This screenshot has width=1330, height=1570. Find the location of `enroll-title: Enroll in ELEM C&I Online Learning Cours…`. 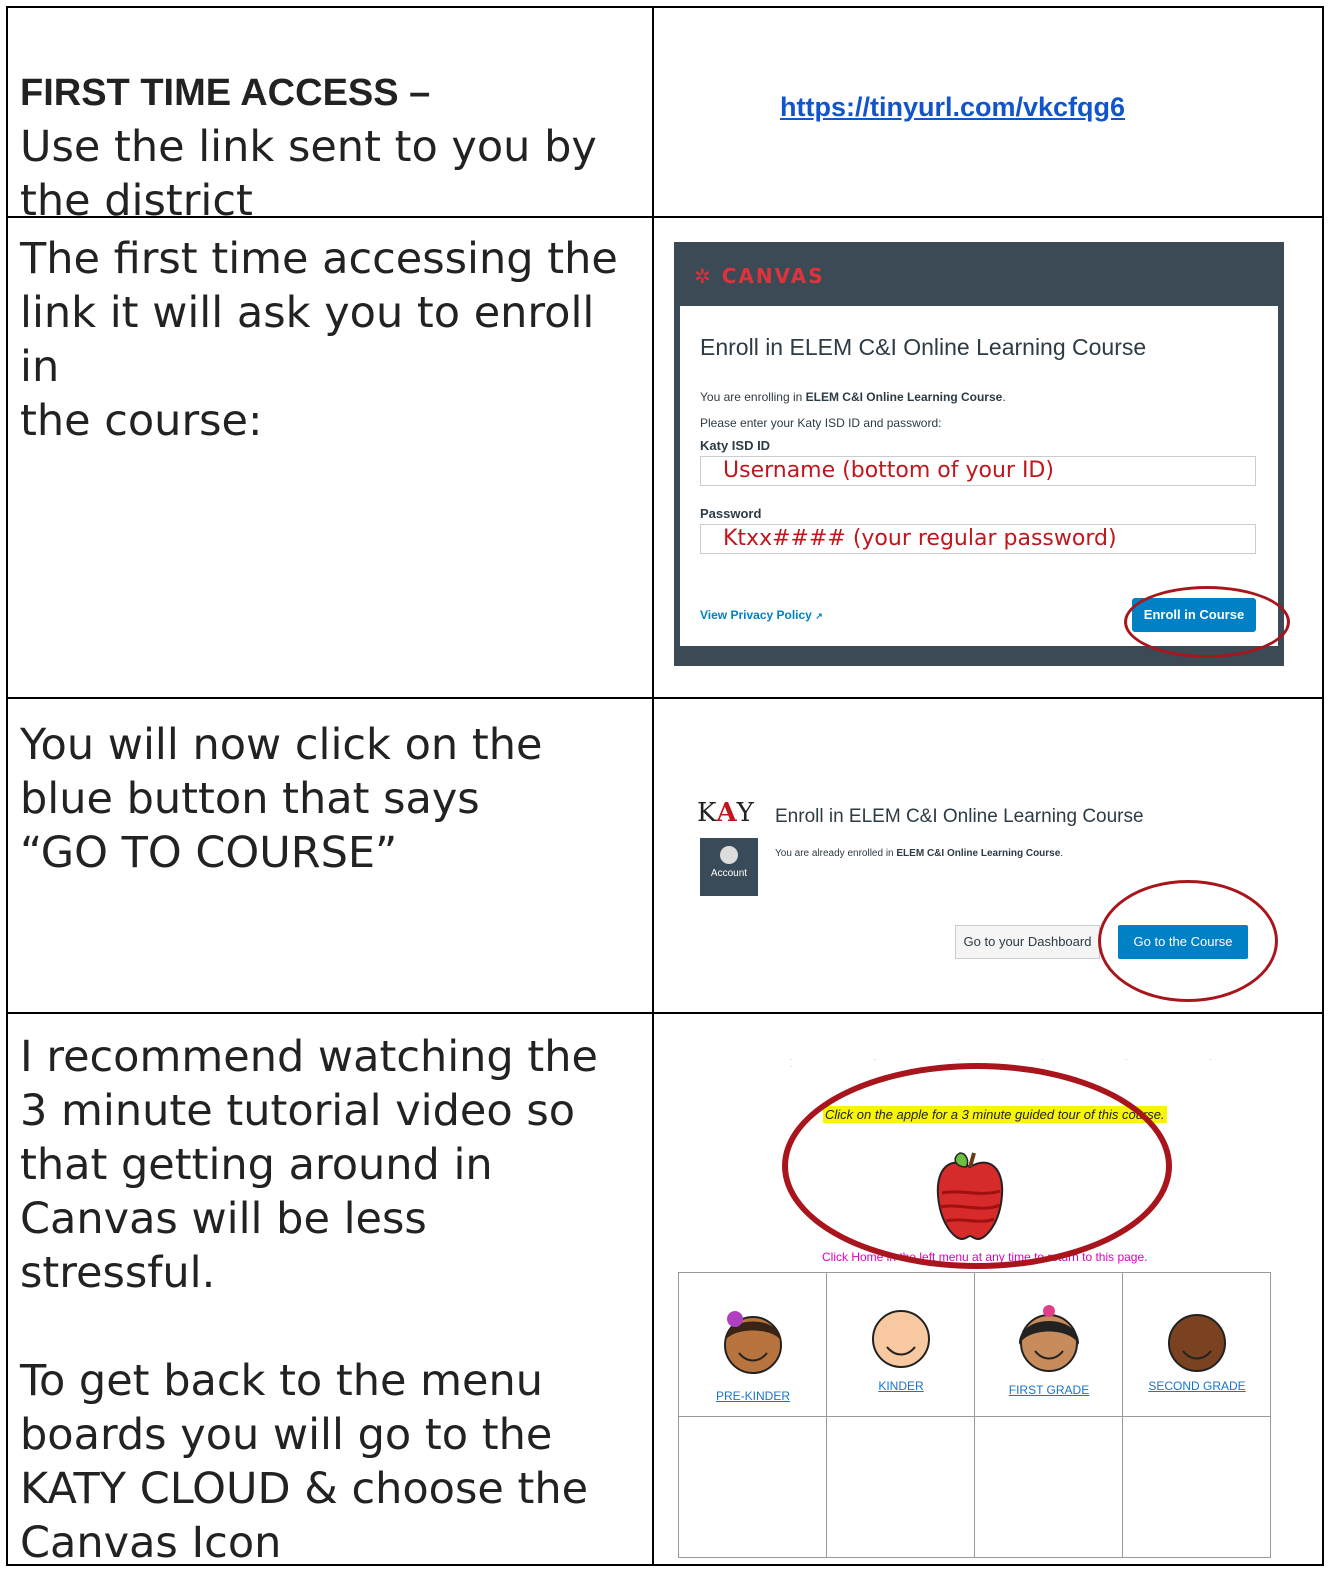

enroll-title: Enroll in ELEM C&I Online Learning Cours… is located at coordinates (923, 347).